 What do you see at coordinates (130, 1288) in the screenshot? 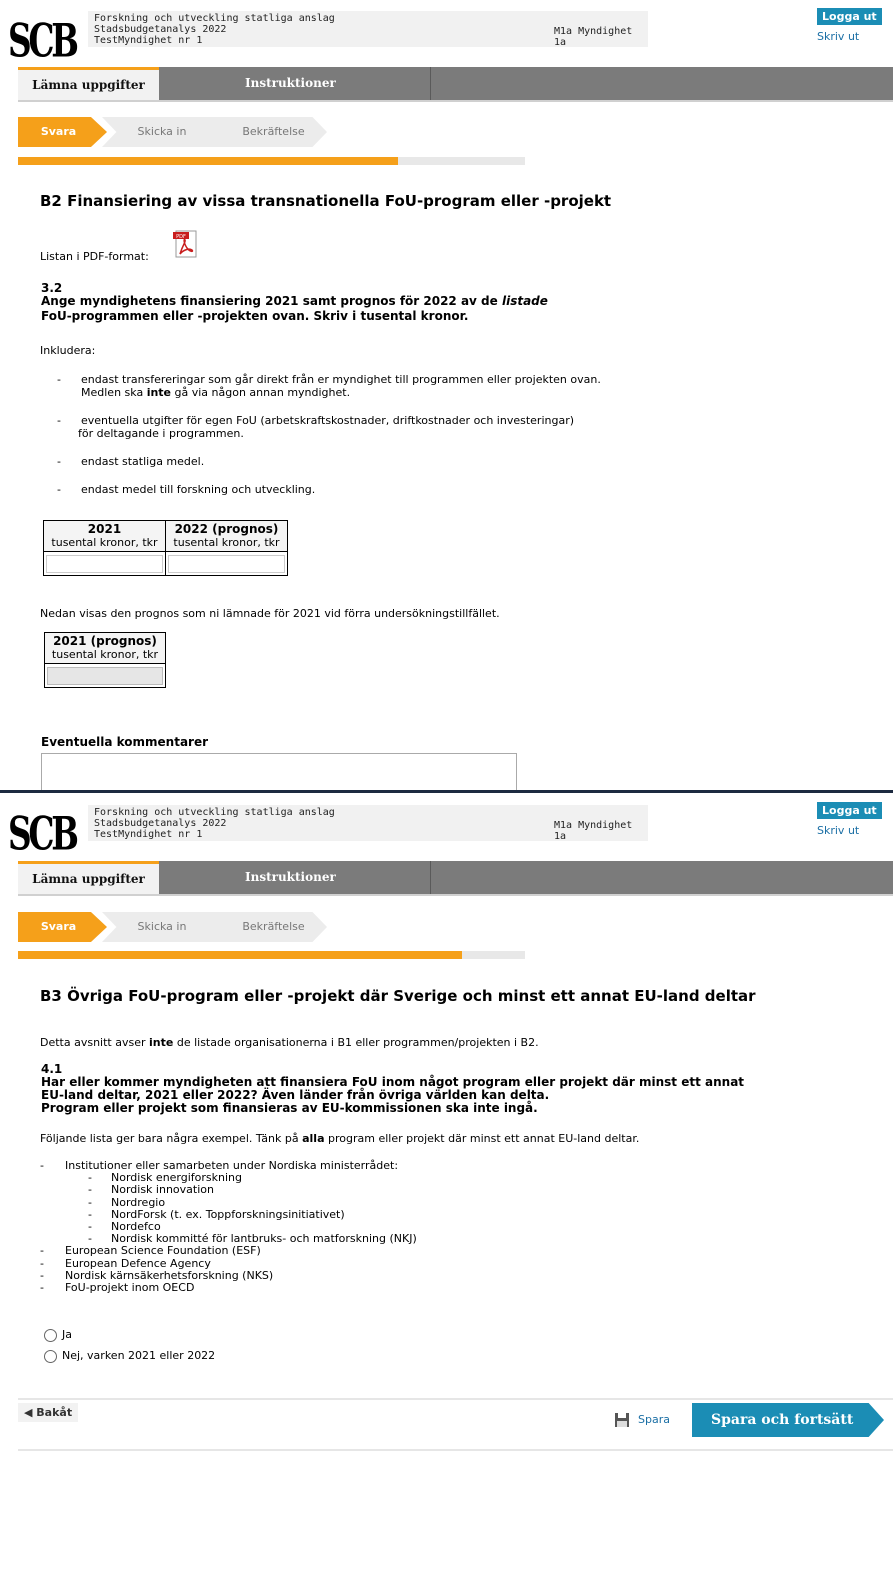
I see `list-item-text: FoU-projekt inom OECD` at bounding box center [130, 1288].